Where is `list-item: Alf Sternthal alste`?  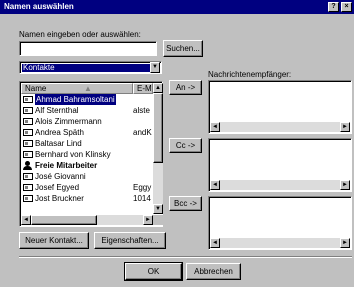 list-item: Alf Sternthal alste is located at coordinates (87, 110).